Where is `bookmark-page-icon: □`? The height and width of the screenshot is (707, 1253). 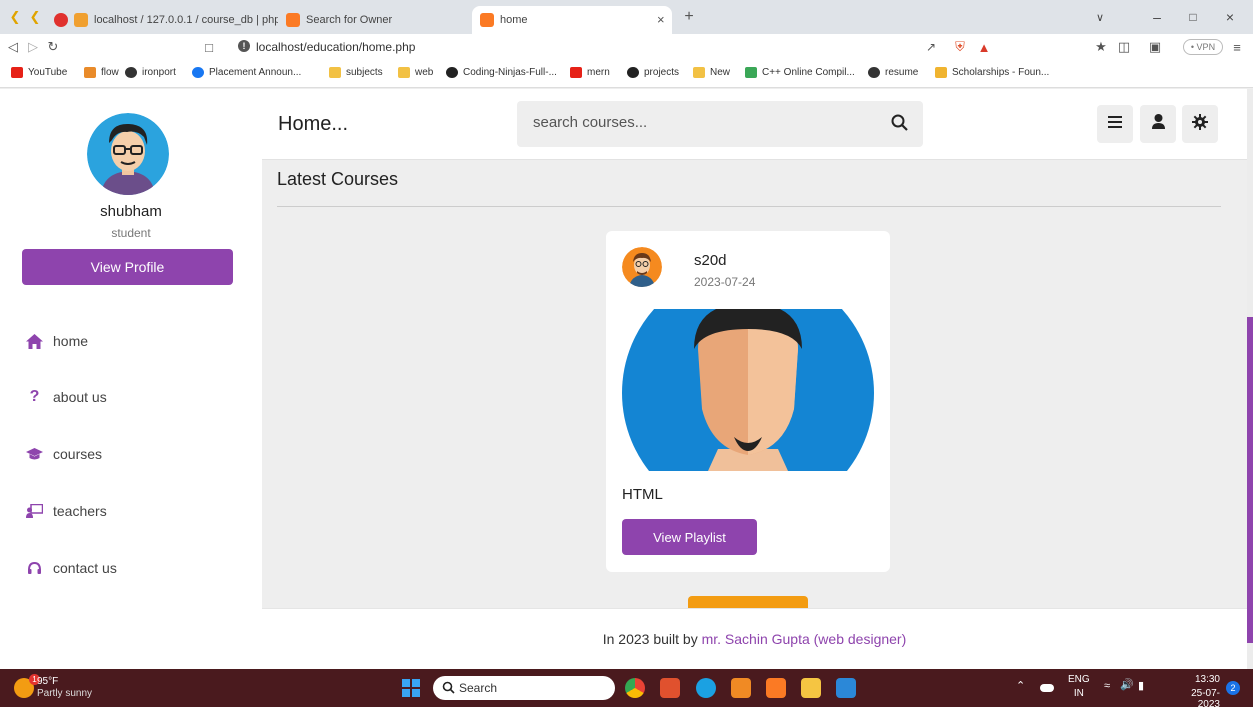 bookmark-page-icon: □ is located at coordinates (209, 47).